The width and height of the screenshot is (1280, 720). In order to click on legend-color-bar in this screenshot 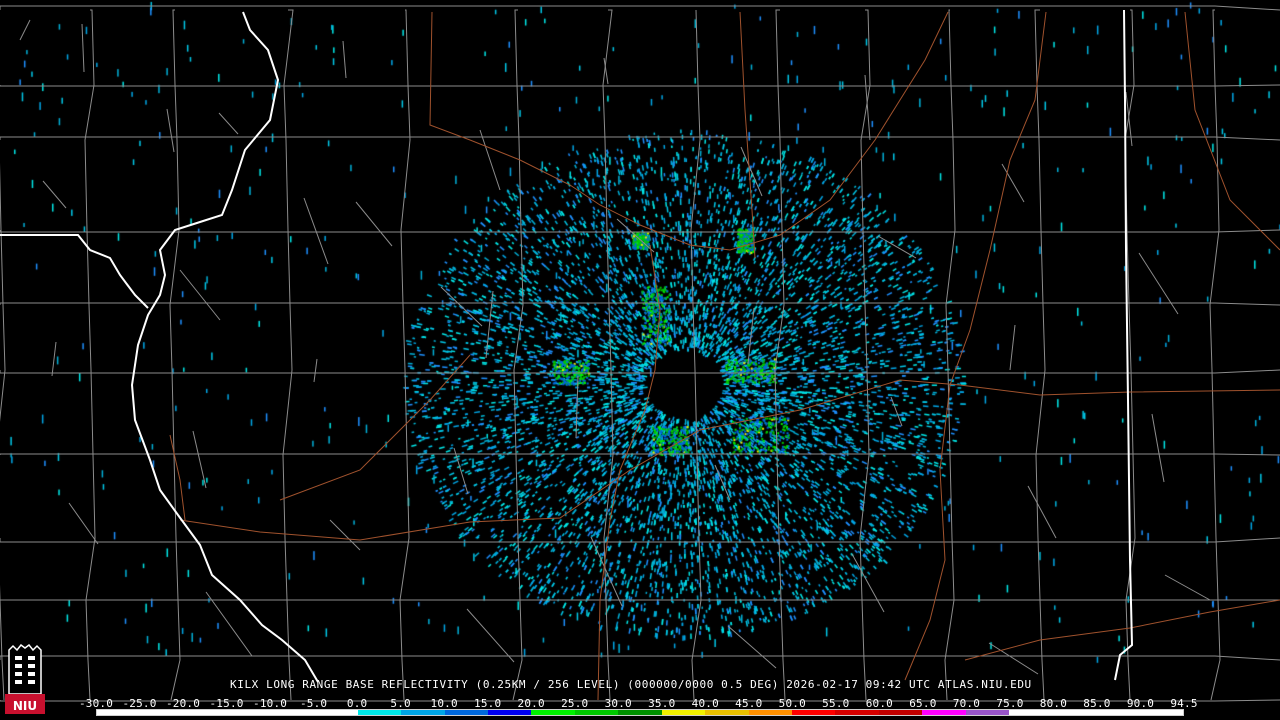, I will do `click(640, 712)`.